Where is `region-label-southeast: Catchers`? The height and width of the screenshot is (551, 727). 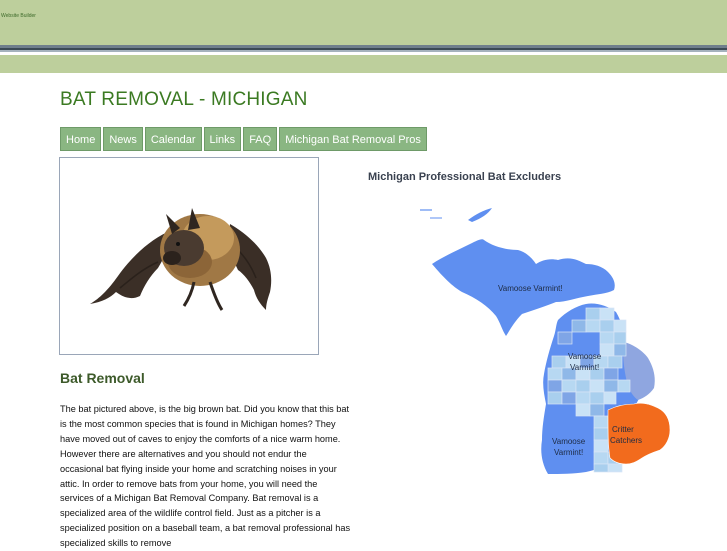 region-label-southeast: Catchers is located at coordinates (626, 440).